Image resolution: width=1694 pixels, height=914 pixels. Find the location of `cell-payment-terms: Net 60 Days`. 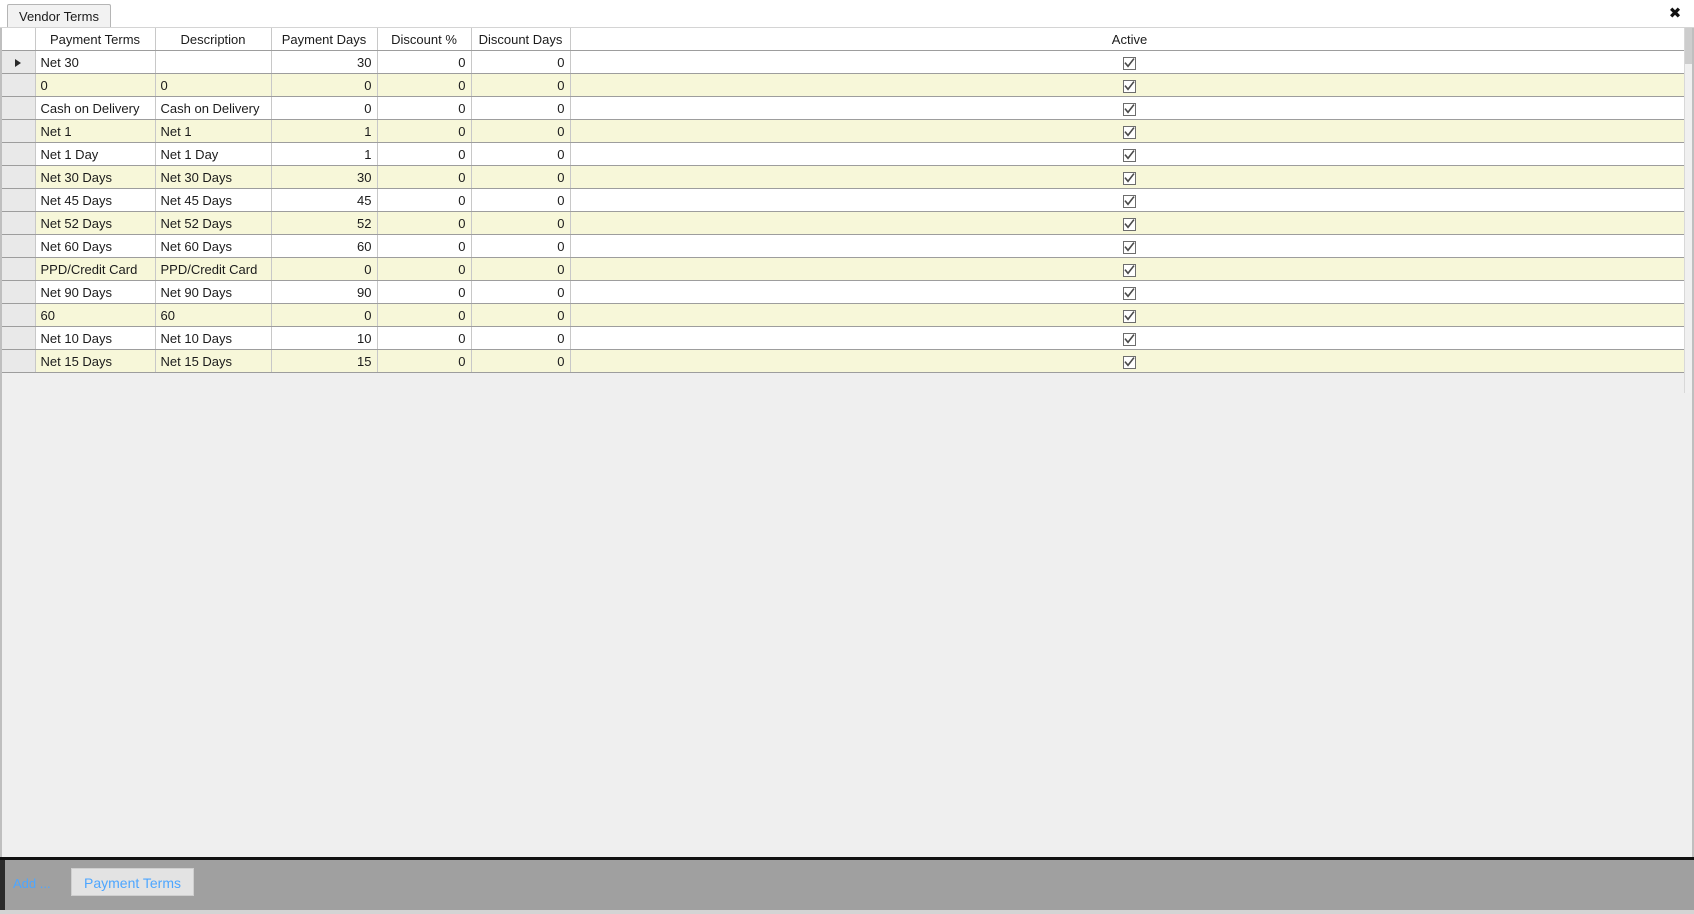

cell-payment-terms: Net 60 Days is located at coordinates (95, 246).